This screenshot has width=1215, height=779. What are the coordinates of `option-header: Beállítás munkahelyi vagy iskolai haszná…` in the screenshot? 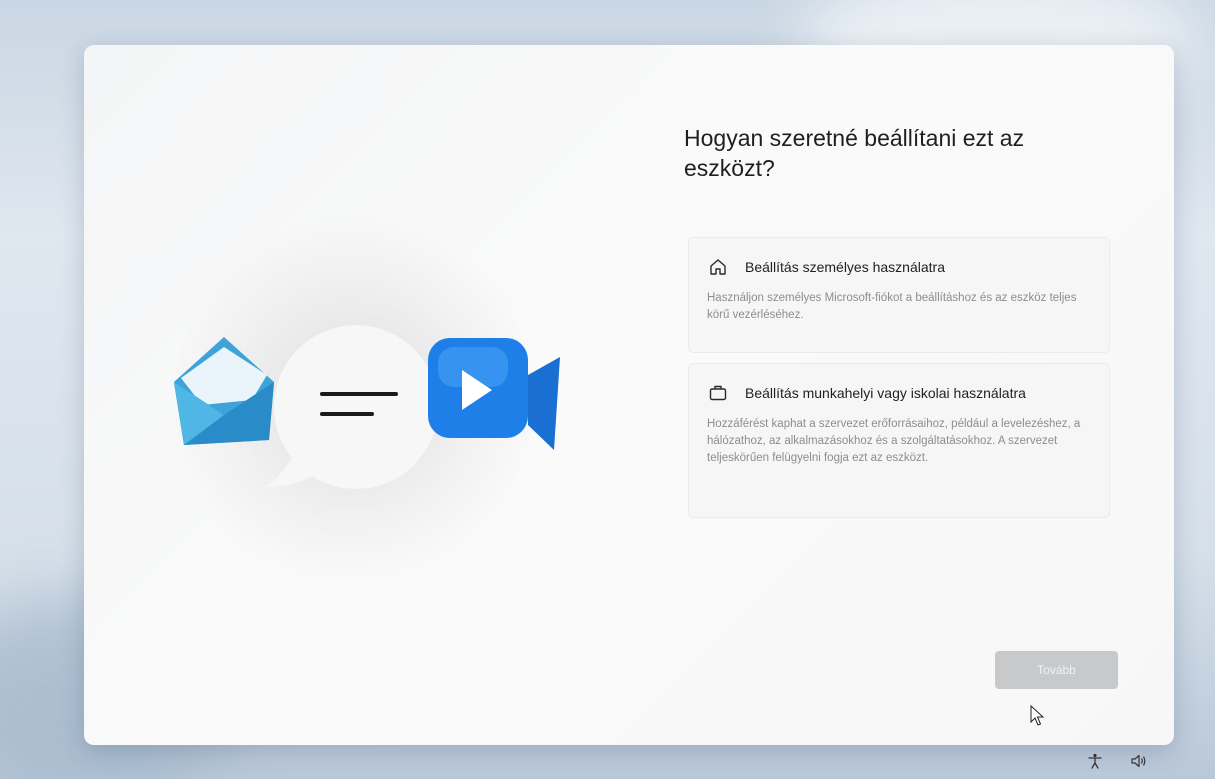 It's located at (900, 393).